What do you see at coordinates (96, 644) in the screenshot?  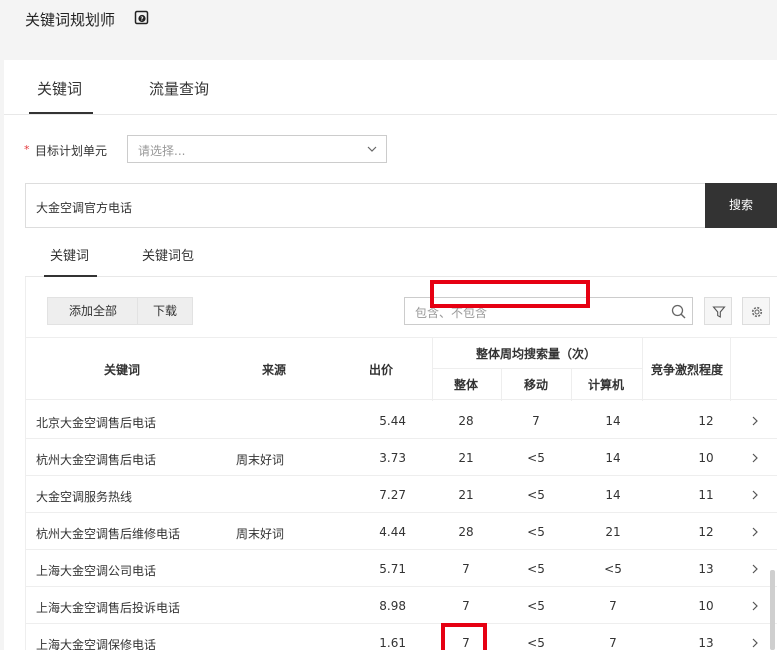 I see `cell-keyword: 上海大金空调保修电话` at bounding box center [96, 644].